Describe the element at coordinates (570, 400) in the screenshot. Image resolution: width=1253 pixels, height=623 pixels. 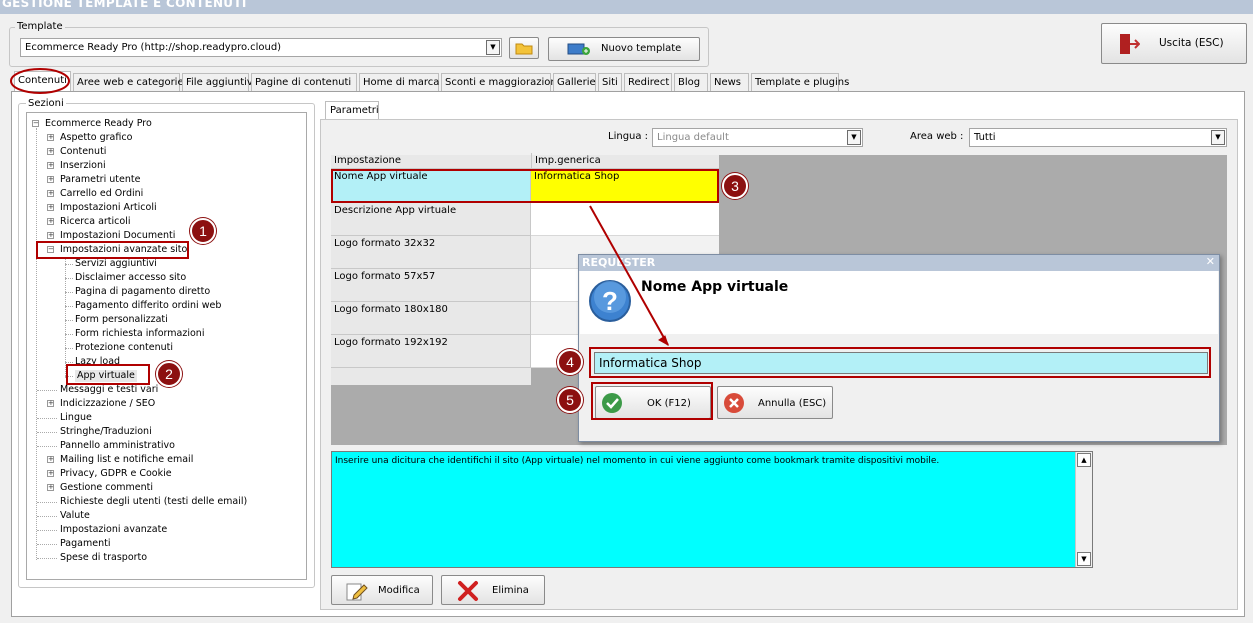
I see `marker-5: 5` at that location.